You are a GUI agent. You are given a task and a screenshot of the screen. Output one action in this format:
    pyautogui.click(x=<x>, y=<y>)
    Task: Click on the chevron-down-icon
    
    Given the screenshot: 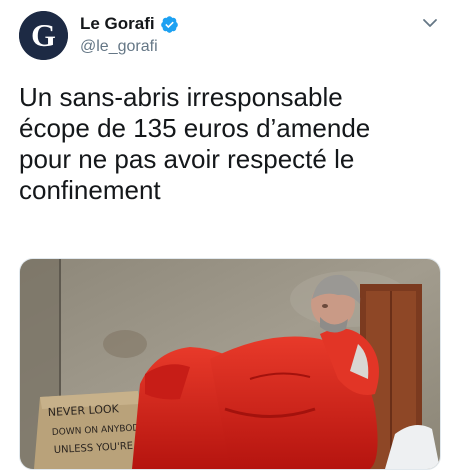 What is the action you would take?
    pyautogui.click(x=430, y=23)
    